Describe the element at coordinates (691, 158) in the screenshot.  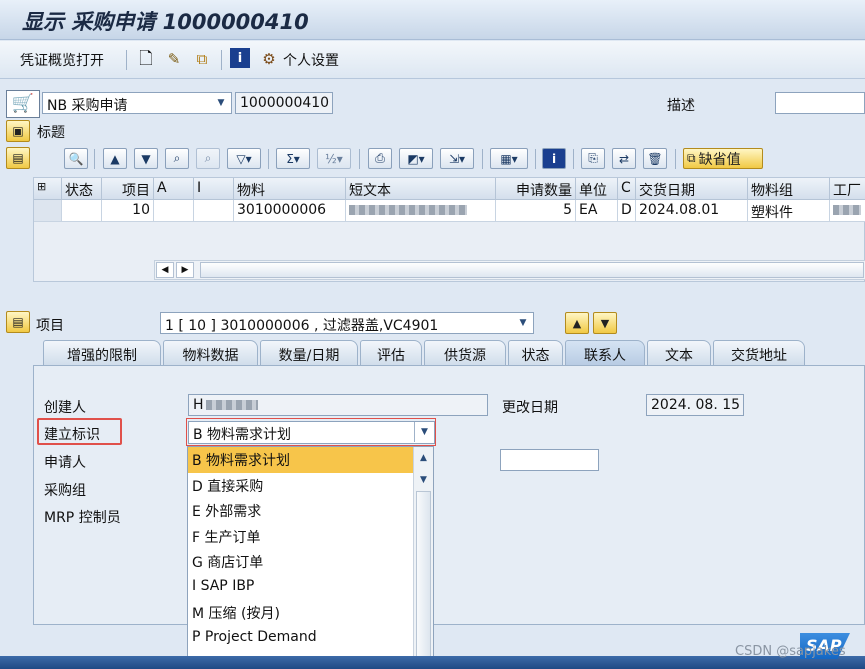
I see `default-values-icon: ⧉` at that location.